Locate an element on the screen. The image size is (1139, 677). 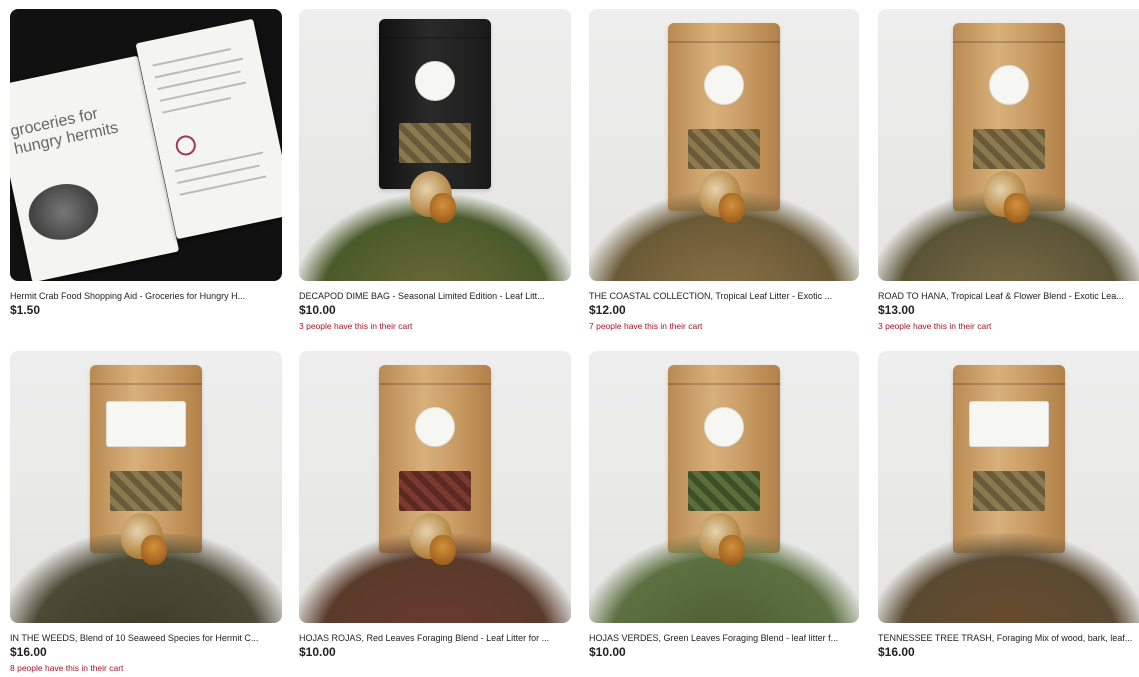
leaf-pile is located at coordinates (1008, 578).